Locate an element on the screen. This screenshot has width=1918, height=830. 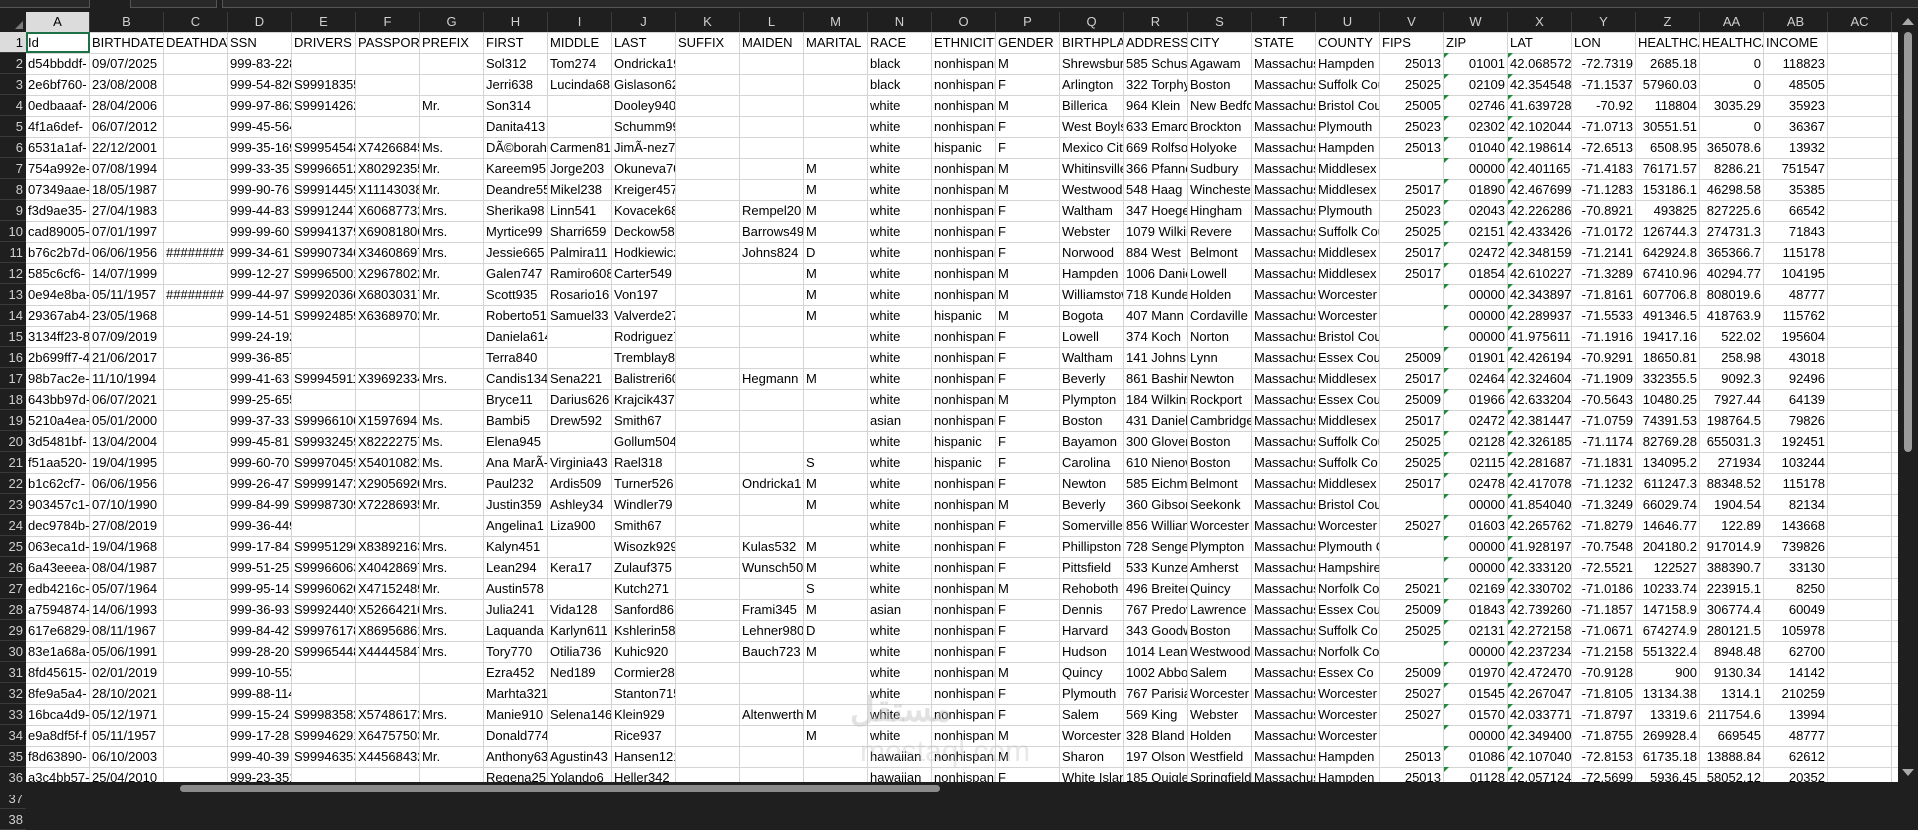
cell: 25027 is located at coordinates (1412, 693).